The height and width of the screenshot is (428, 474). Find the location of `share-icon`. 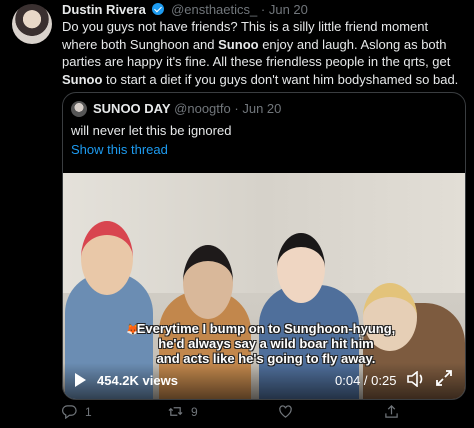

share-icon is located at coordinates (391, 411).